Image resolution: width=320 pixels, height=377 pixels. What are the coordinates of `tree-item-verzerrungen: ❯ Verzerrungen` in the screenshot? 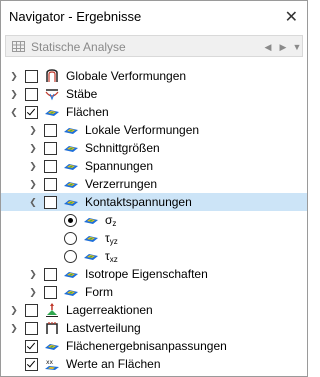 It's located at (154, 184).